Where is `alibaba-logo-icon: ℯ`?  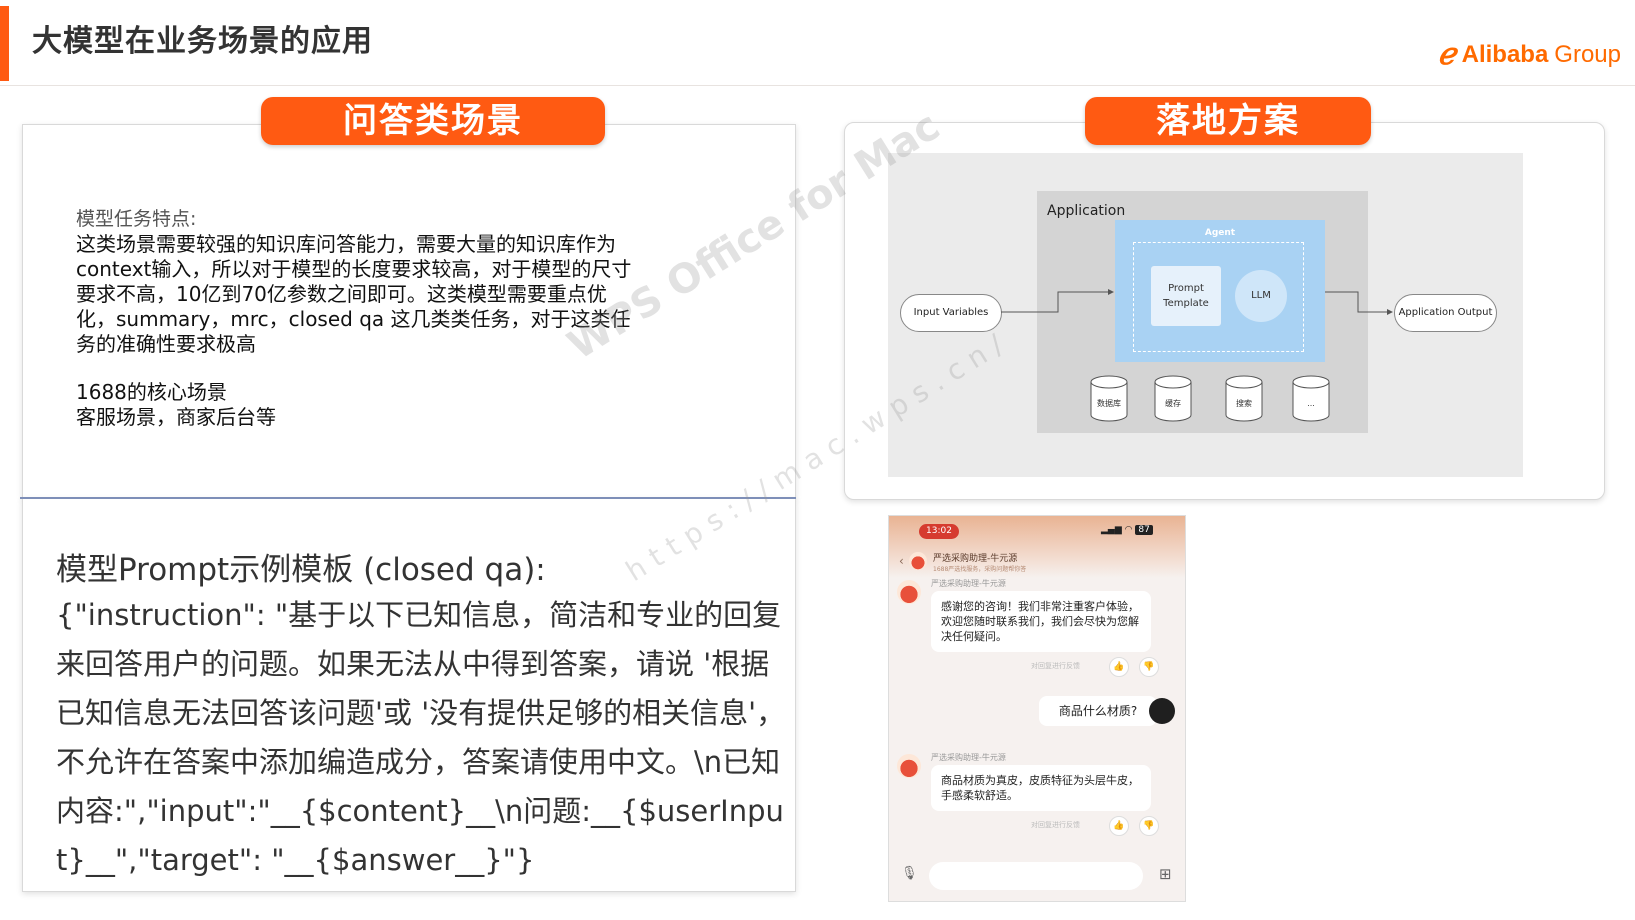
alibaba-logo-icon: ℯ is located at coordinates (1446, 54).